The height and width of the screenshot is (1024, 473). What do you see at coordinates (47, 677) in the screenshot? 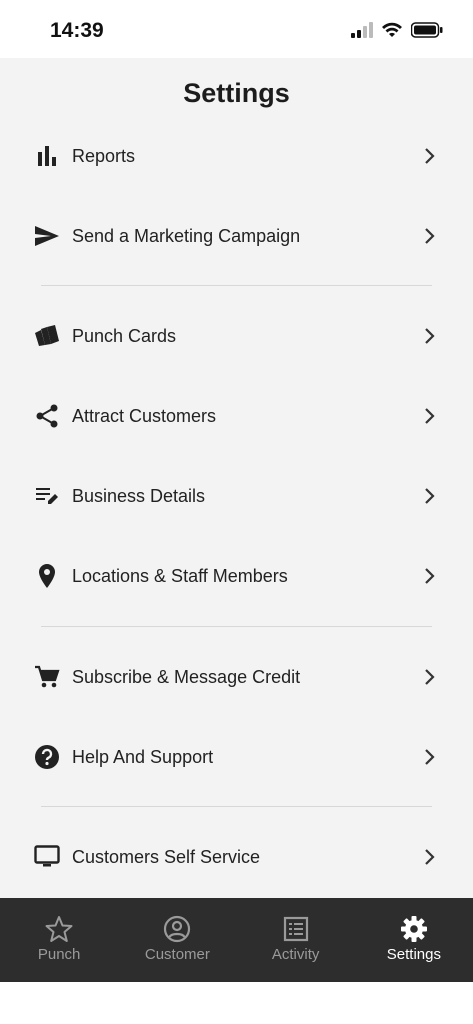
I see `shopping-cart-icon` at bounding box center [47, 677].